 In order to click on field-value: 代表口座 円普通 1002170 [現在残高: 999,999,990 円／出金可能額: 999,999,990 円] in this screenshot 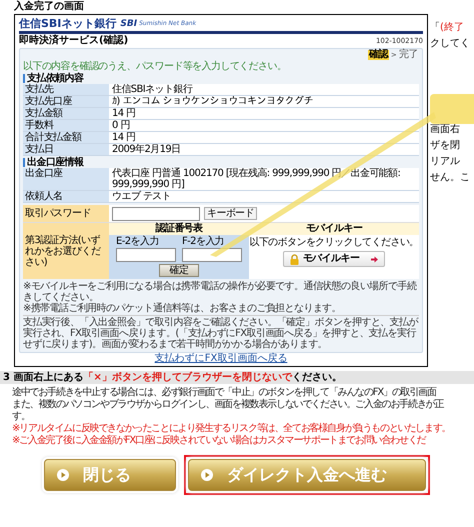, I will do `click(264, 179)`.